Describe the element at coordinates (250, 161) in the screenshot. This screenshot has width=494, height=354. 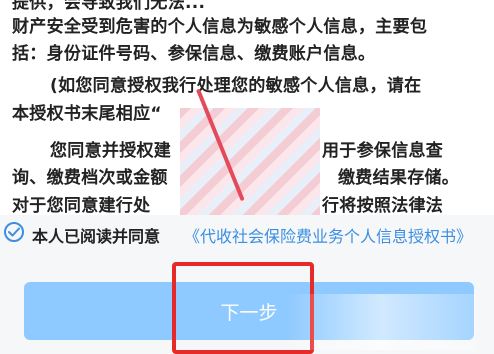
I see `blurred-overlay` at that location.